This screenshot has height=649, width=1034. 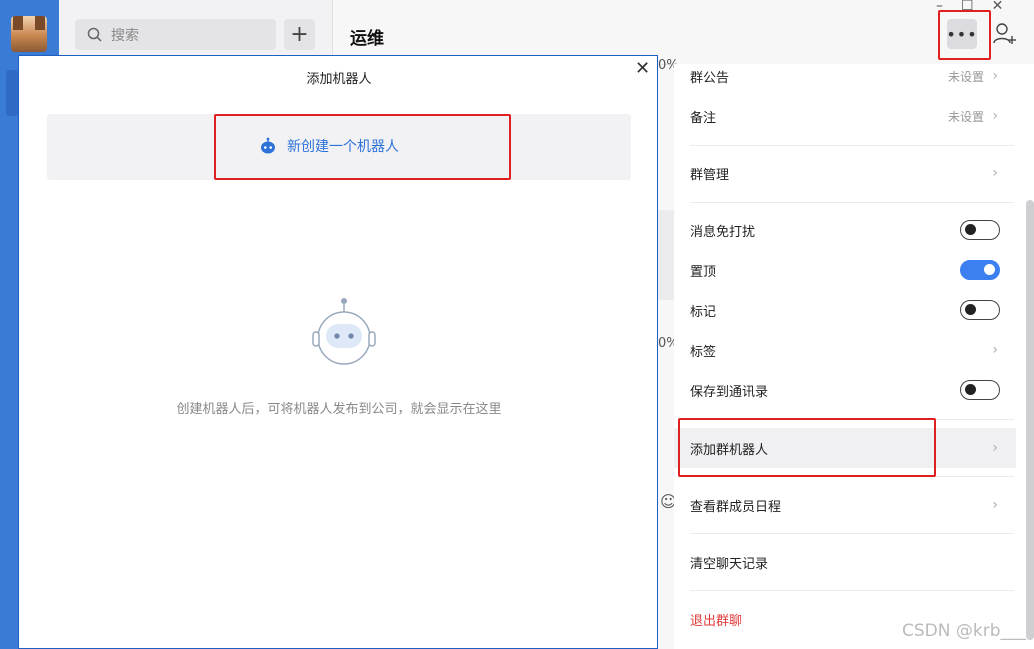 I want to click on mute-toggle, so click(x=980, y=230).